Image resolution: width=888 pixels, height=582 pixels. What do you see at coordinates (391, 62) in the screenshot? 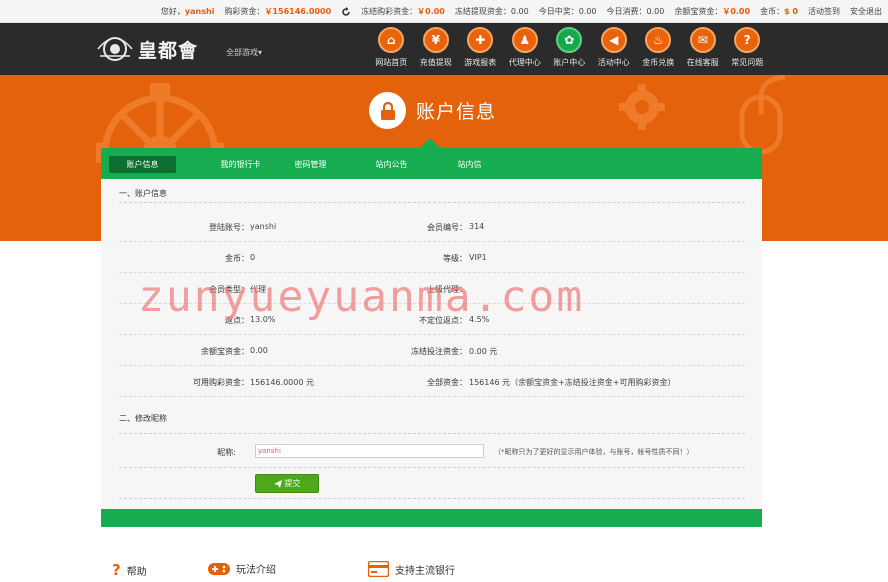
I see `nav-item-label: 网站首页` at bounding box center [391, 62].